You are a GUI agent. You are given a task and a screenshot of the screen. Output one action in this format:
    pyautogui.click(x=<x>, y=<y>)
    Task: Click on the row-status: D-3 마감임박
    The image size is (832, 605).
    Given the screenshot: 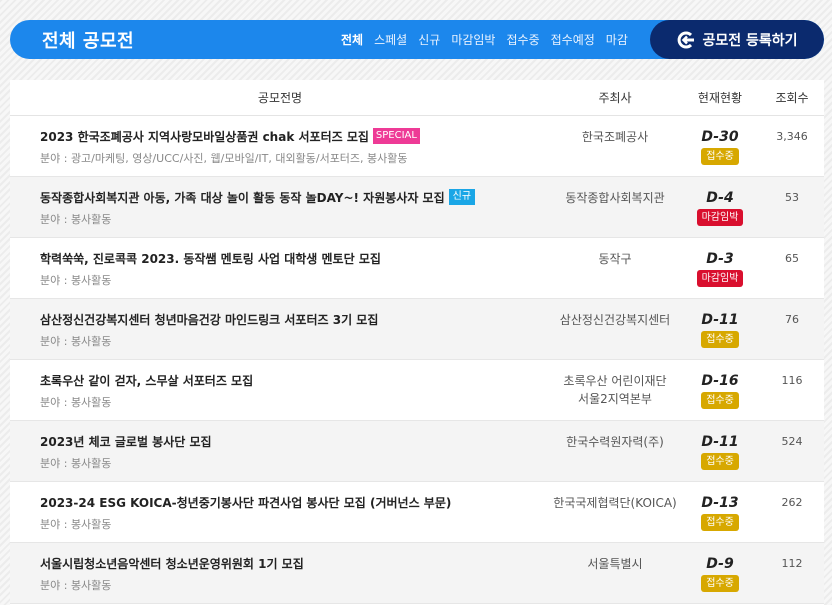 What is the action you would take?
    pyautogui.click(x=720, y=268)
    